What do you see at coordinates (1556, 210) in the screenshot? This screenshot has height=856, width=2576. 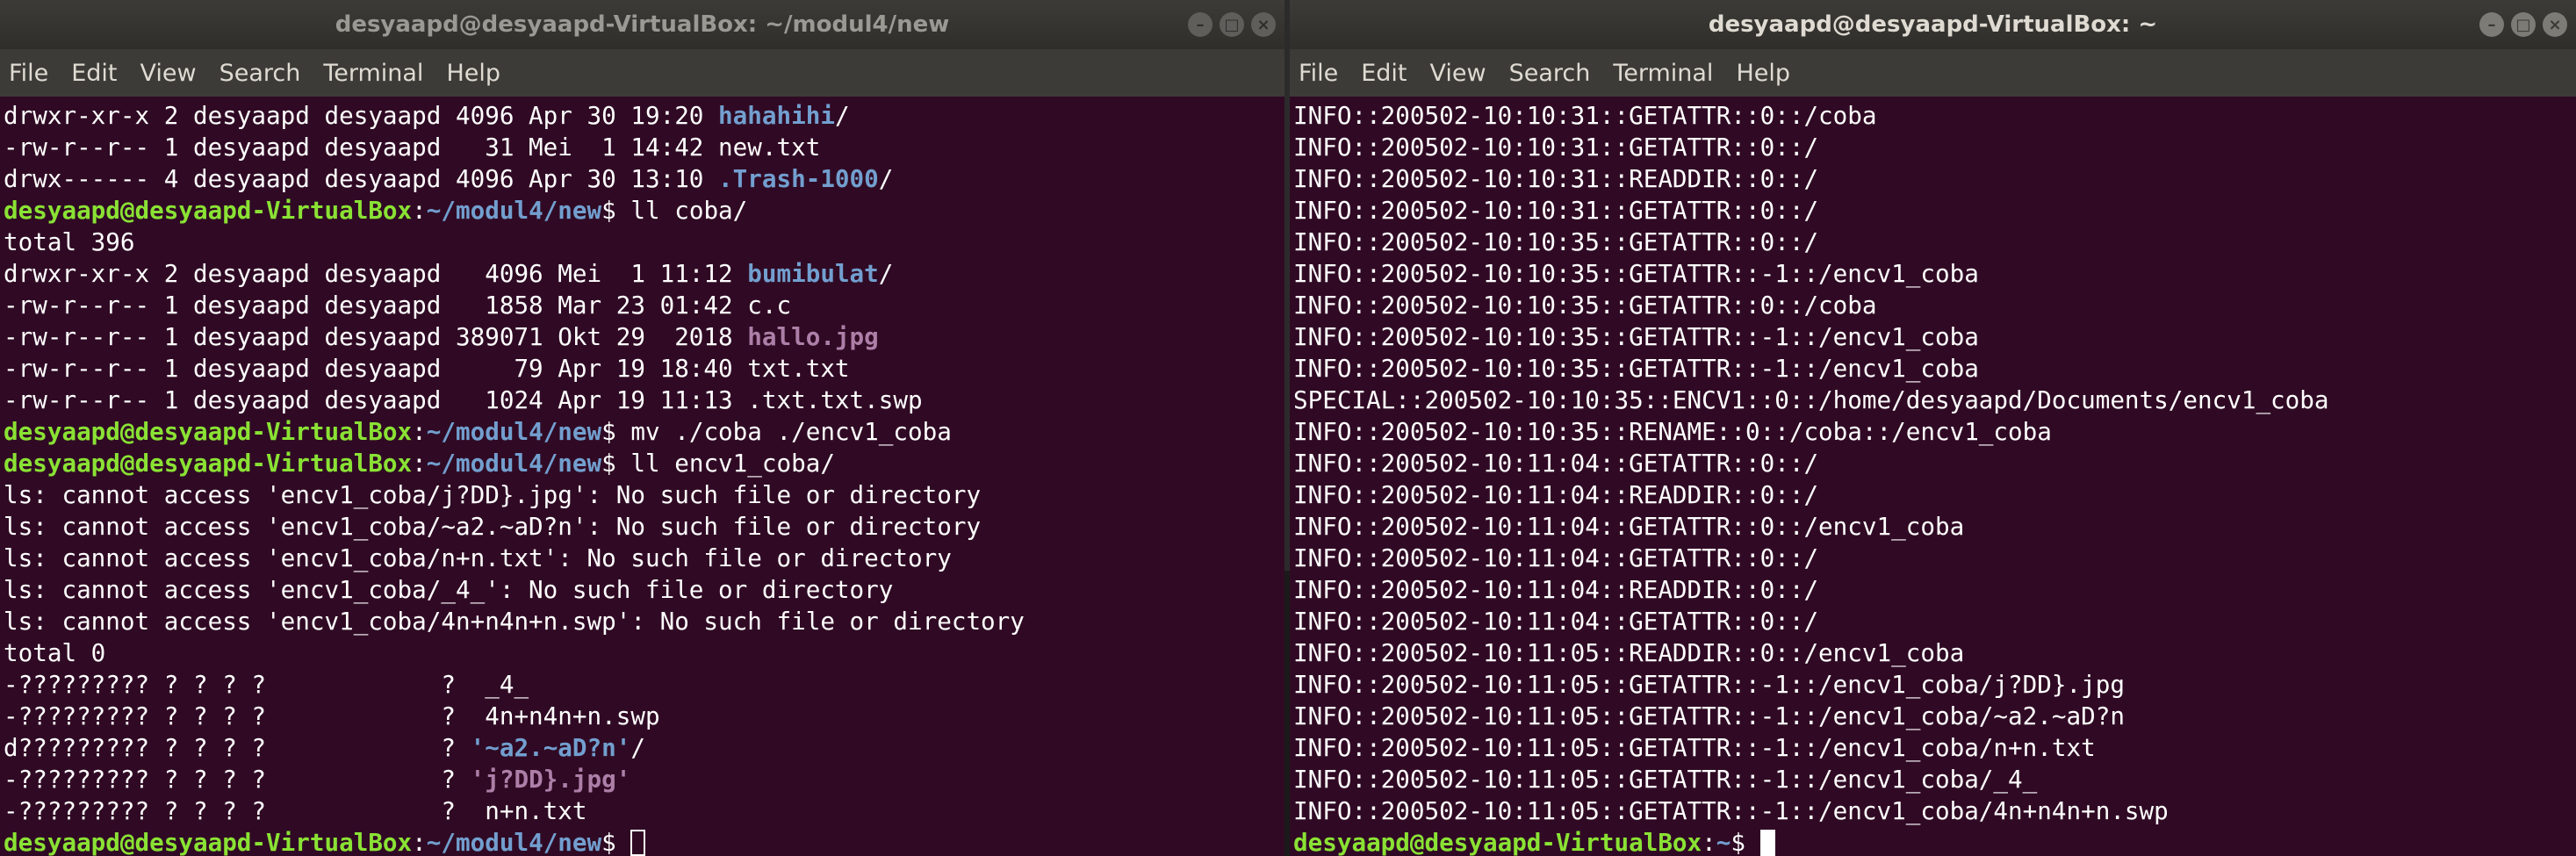 I see `text-segment: INFO::200502-10:10:31::GETATTR::0::/` at bounding box center [1556, 210].